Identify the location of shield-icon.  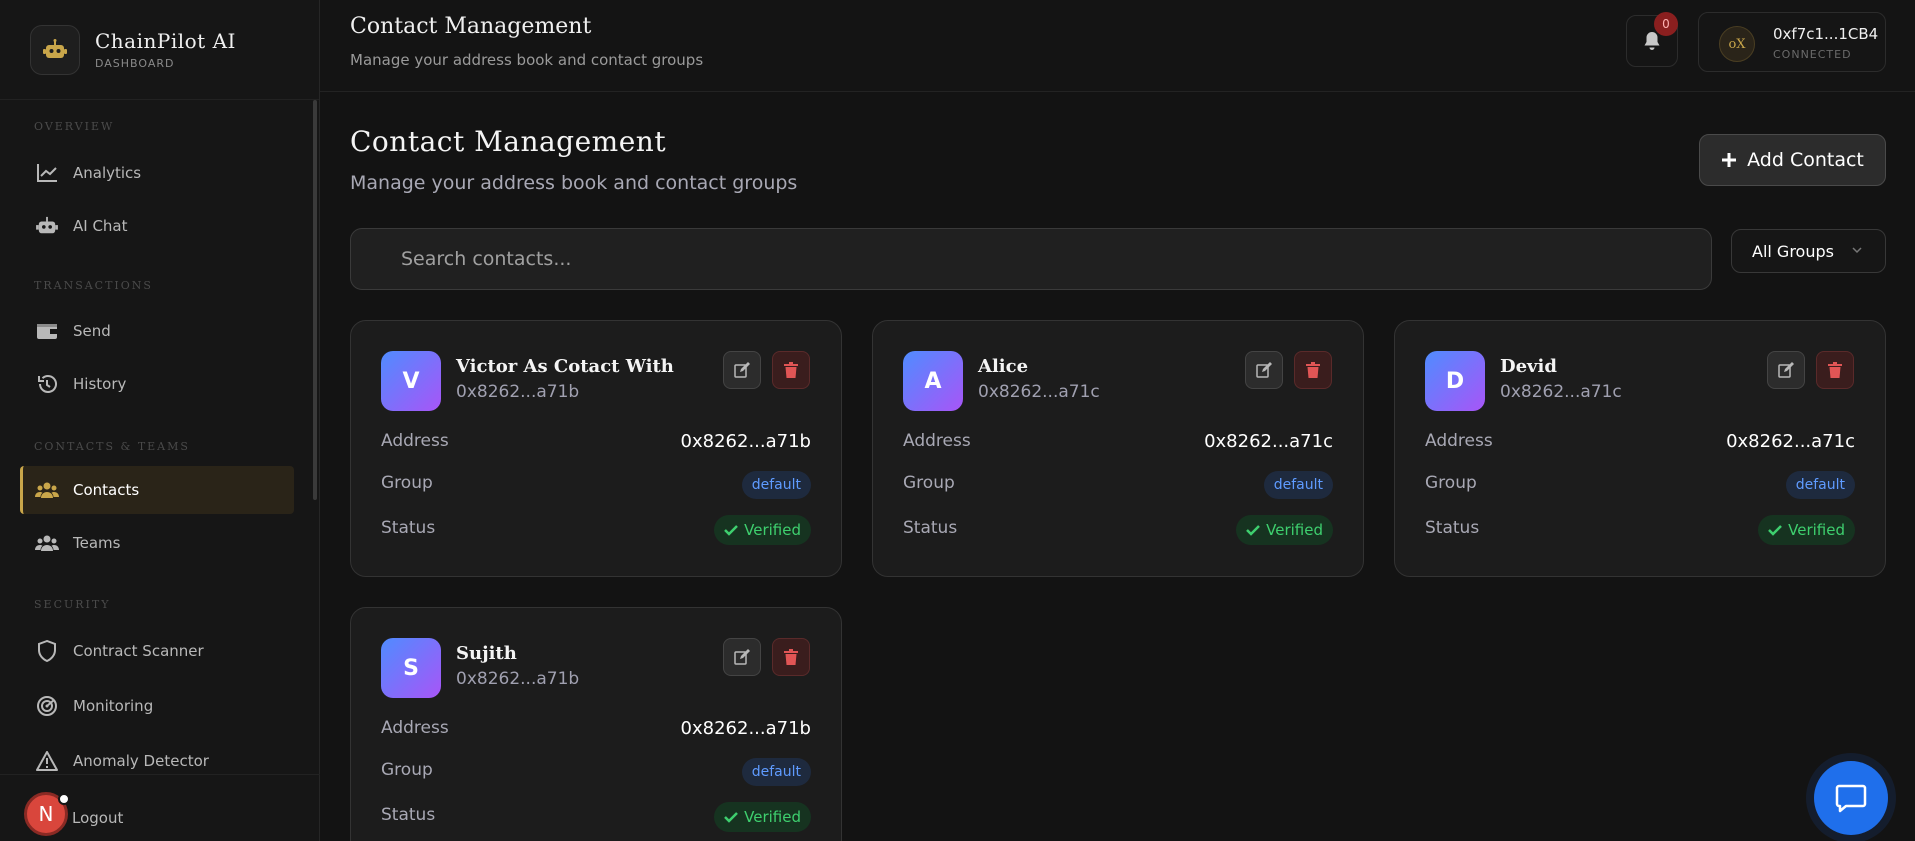
(47, 651).